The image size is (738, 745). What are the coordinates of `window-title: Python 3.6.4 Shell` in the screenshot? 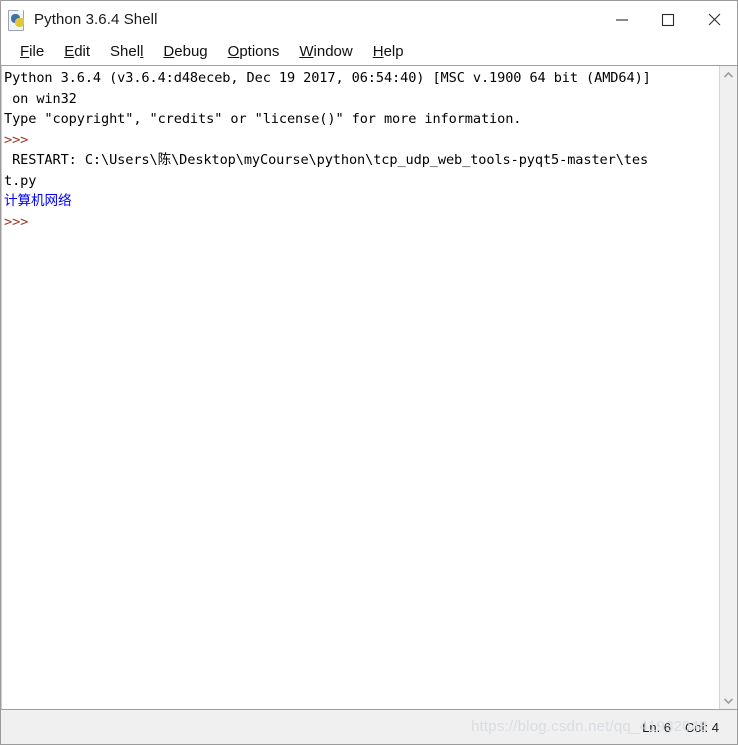 It's located at (96, 19).